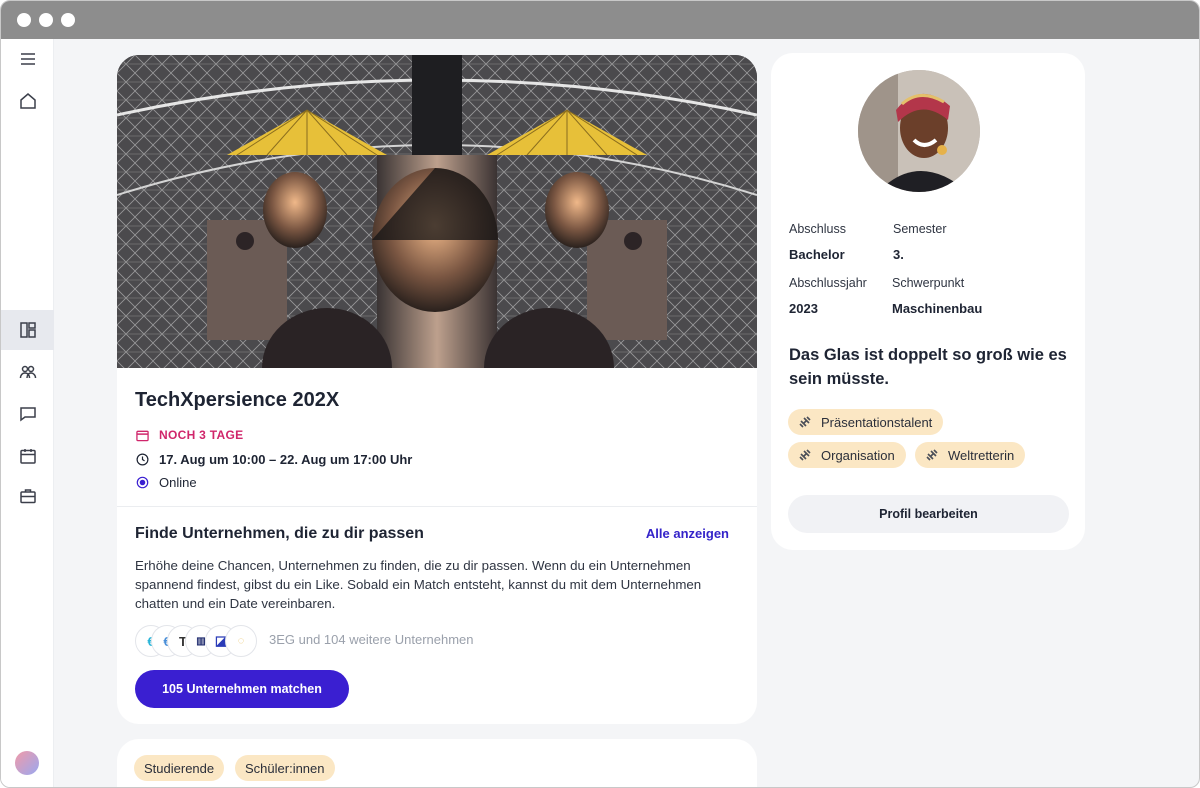  Describe the element at coordinates (286, 459) in the screenshot. I see `dates-text: 17. Aug um 10:00 – 22. Aug um 17:00 Uhr` at that location.